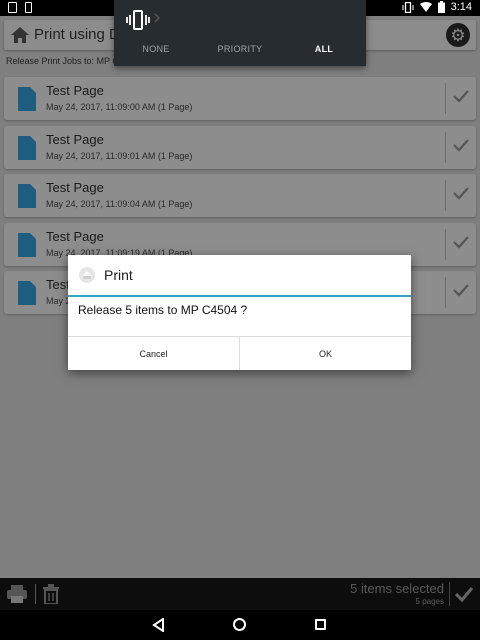 This screenshot has width=480, height=640. I want to click on interruption-tabs: NONE PRIORITY ALL, so click(240, 49).